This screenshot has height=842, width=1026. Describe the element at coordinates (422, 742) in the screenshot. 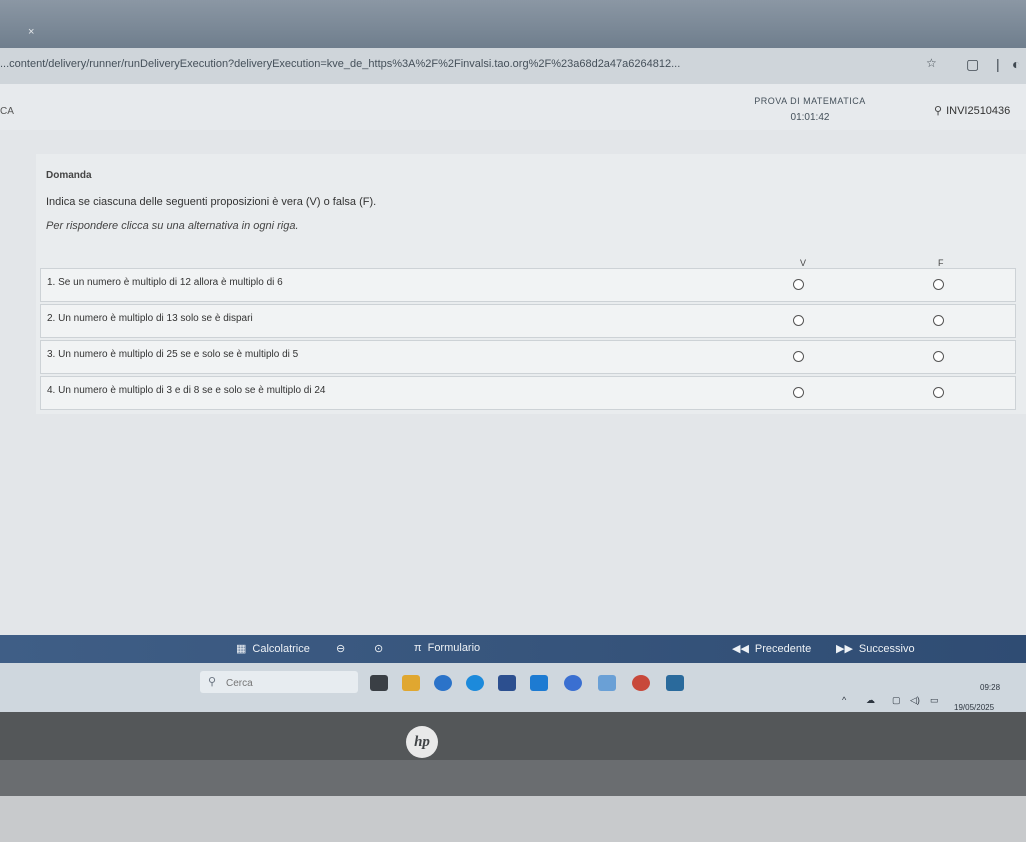

I see `hp-logo: hp` at that location.